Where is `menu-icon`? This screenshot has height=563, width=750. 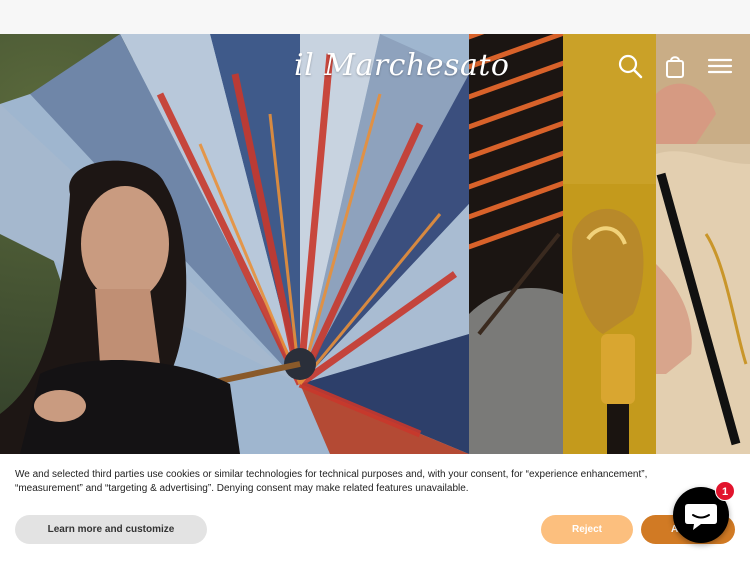
menu-icon is located at coordinates (720, 66).